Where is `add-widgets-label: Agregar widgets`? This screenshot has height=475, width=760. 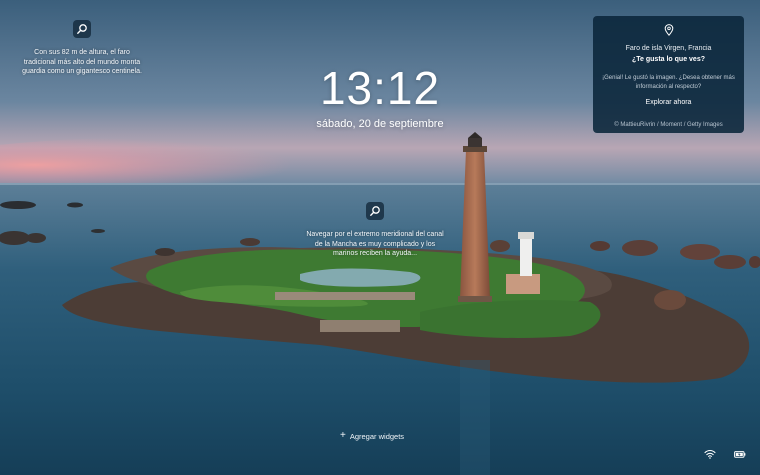
add-widgets-label: Agregar widgets is located at coordinates (377, 436).